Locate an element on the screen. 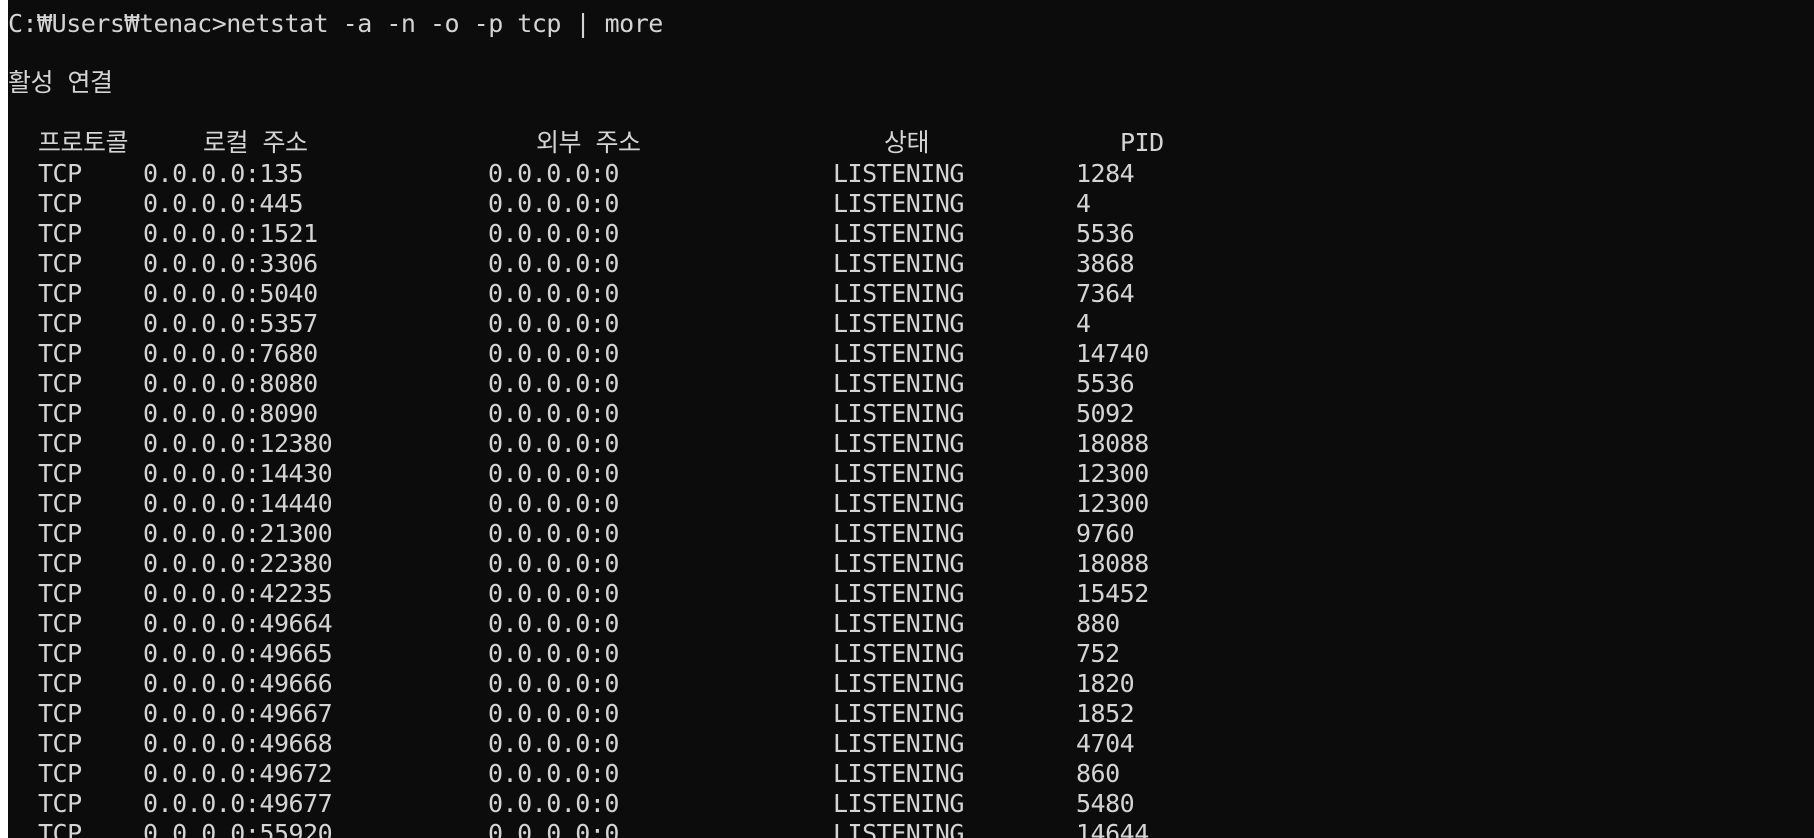 The image size is (1814, 838). cell-pid: 4704 is located at coordinates (1105, 743).